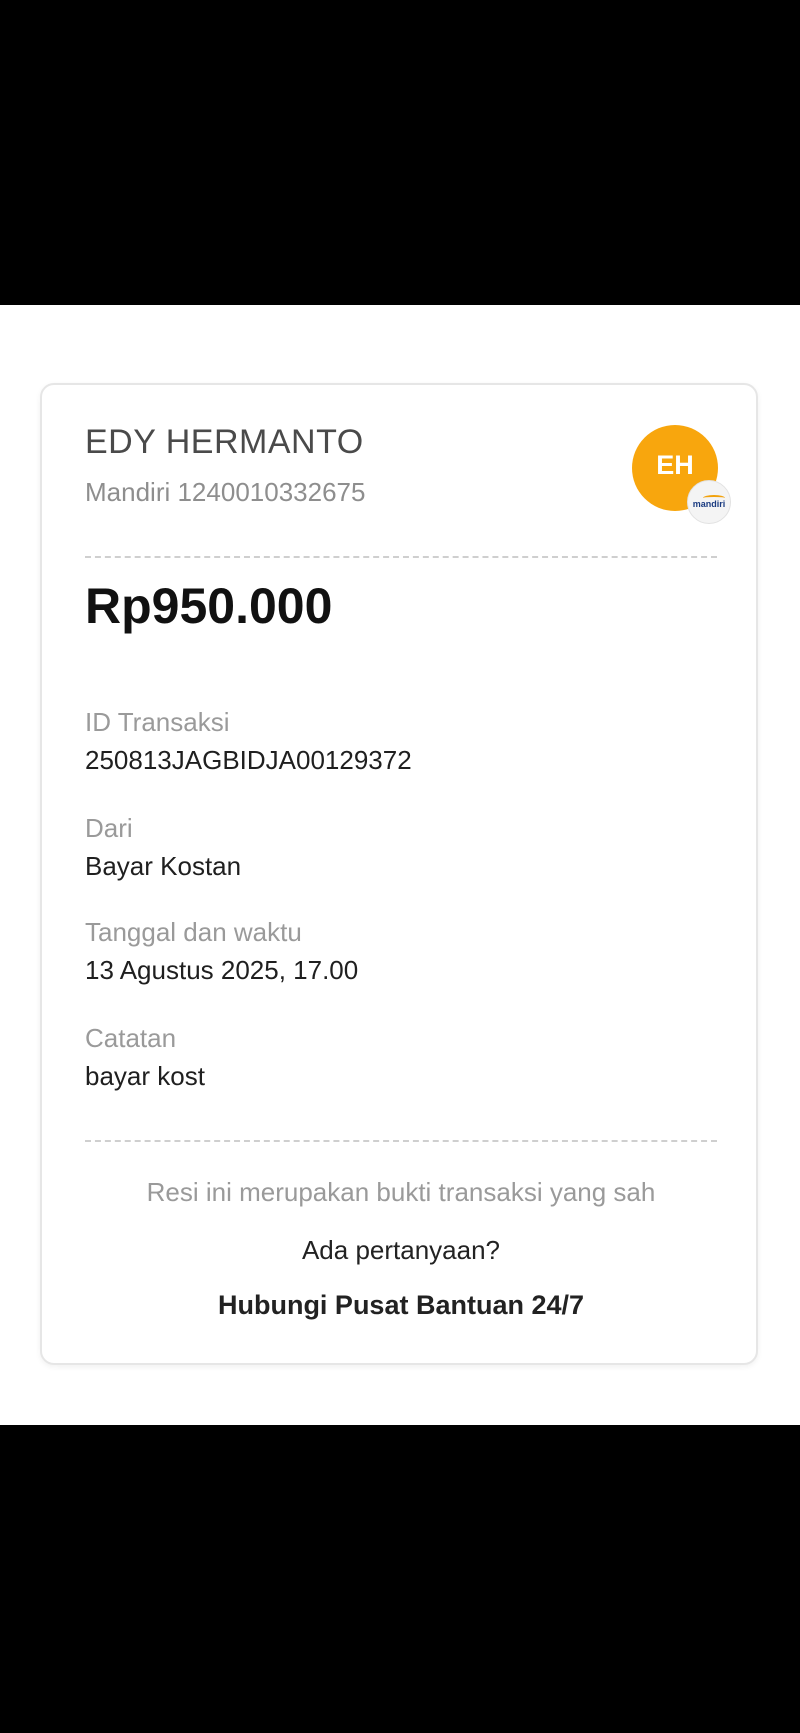 This screenshot has height=1733, width=800. I want to click on divider-top, so click(401, 557).